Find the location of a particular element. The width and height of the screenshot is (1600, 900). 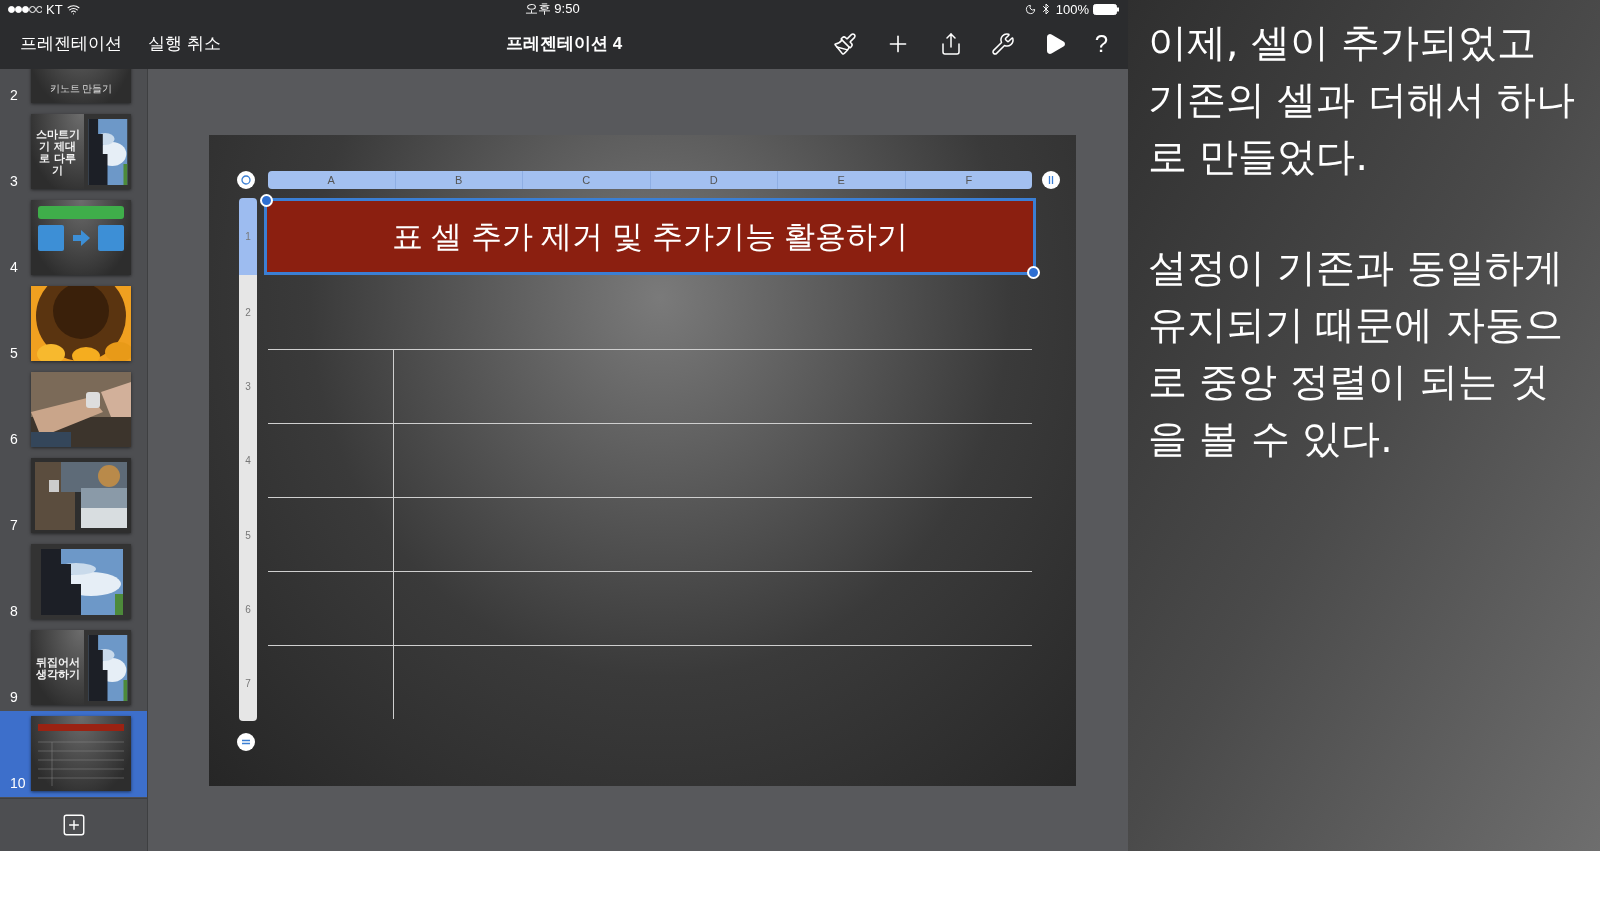

slide-title: 키노트 만들기 is located at coordinates (81, 89).